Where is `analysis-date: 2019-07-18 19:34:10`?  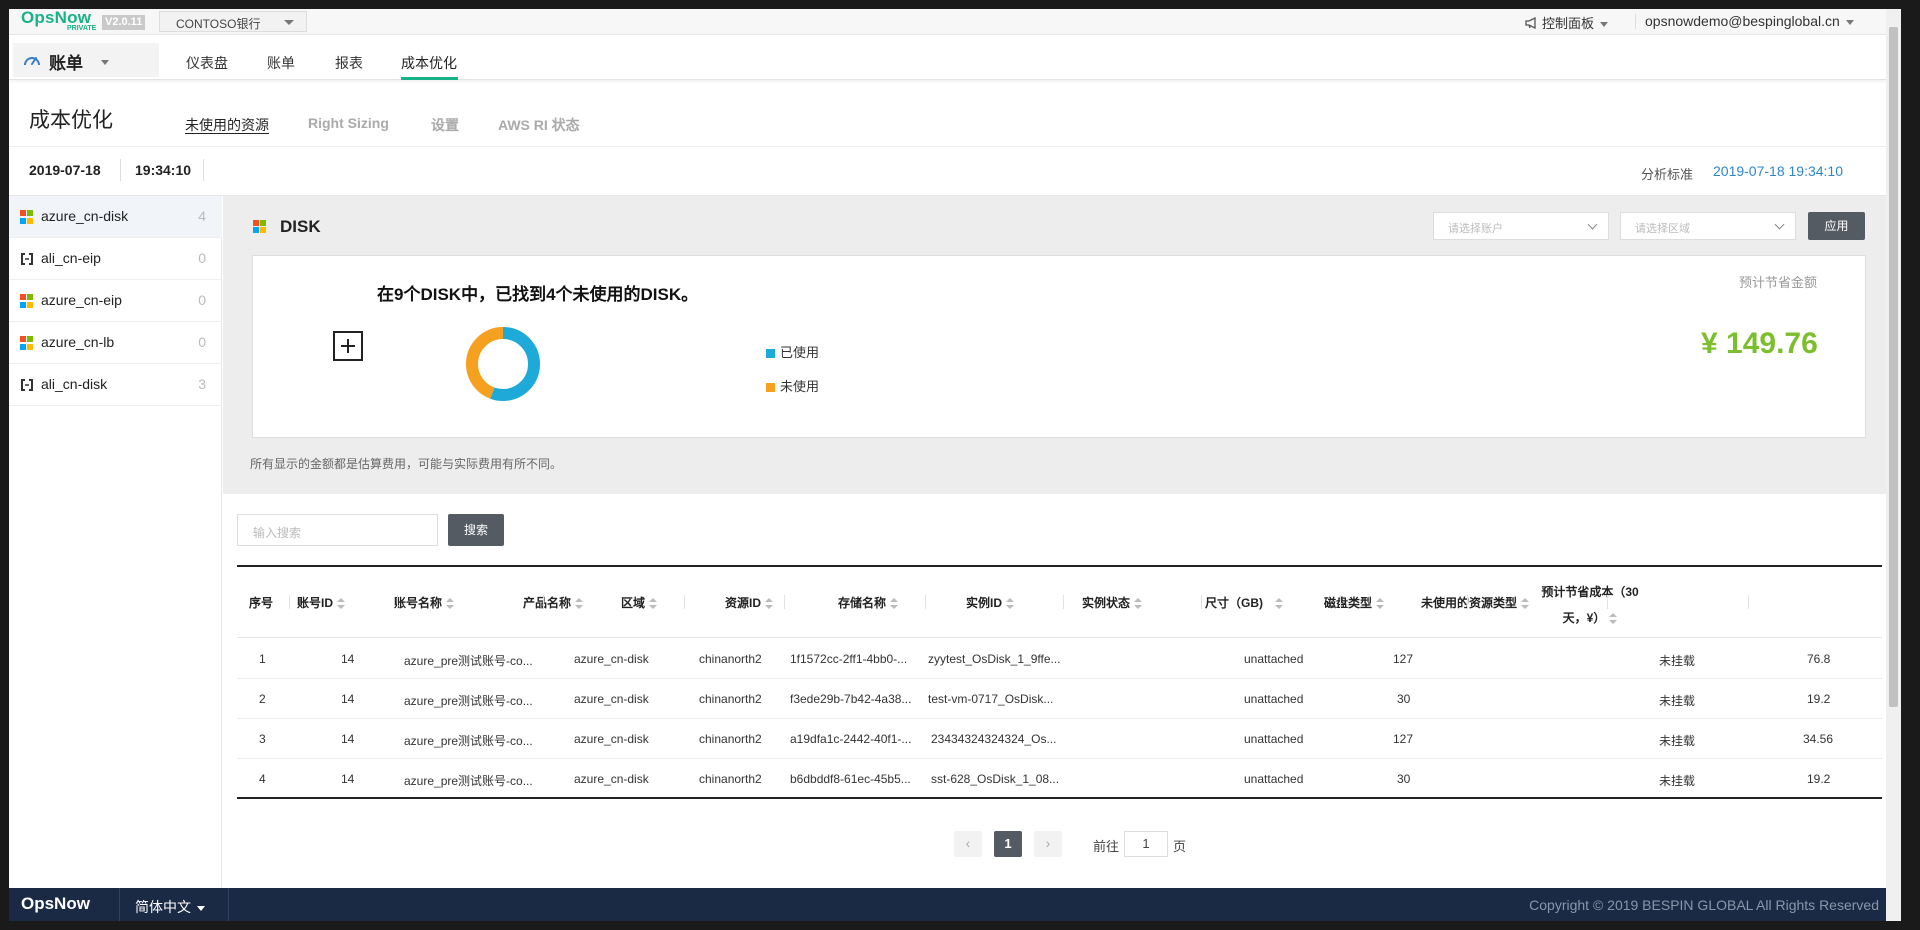 analysis-date: 2019-07-18 19:34:10 is located at coordinates (1778, 171).